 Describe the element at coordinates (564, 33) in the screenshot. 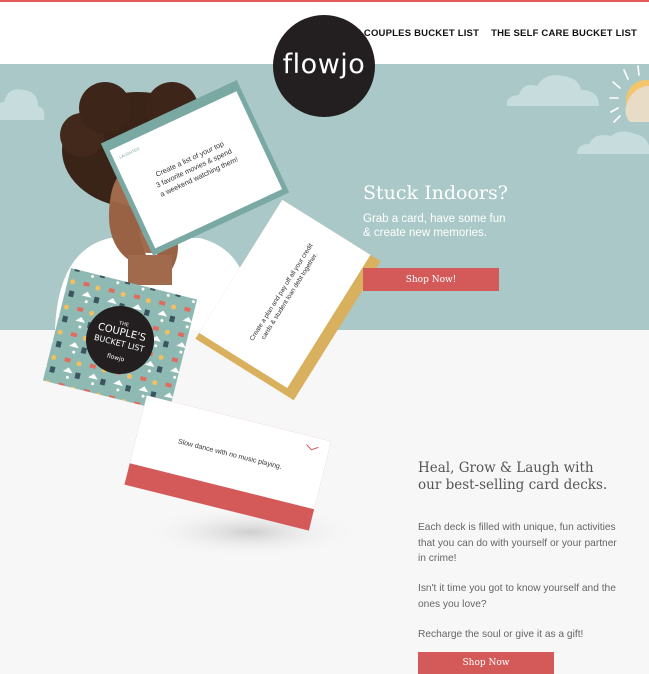

I see `nav-link-self-care-bucket-list: THE SELF CARE BUCKET LIST` at that location.